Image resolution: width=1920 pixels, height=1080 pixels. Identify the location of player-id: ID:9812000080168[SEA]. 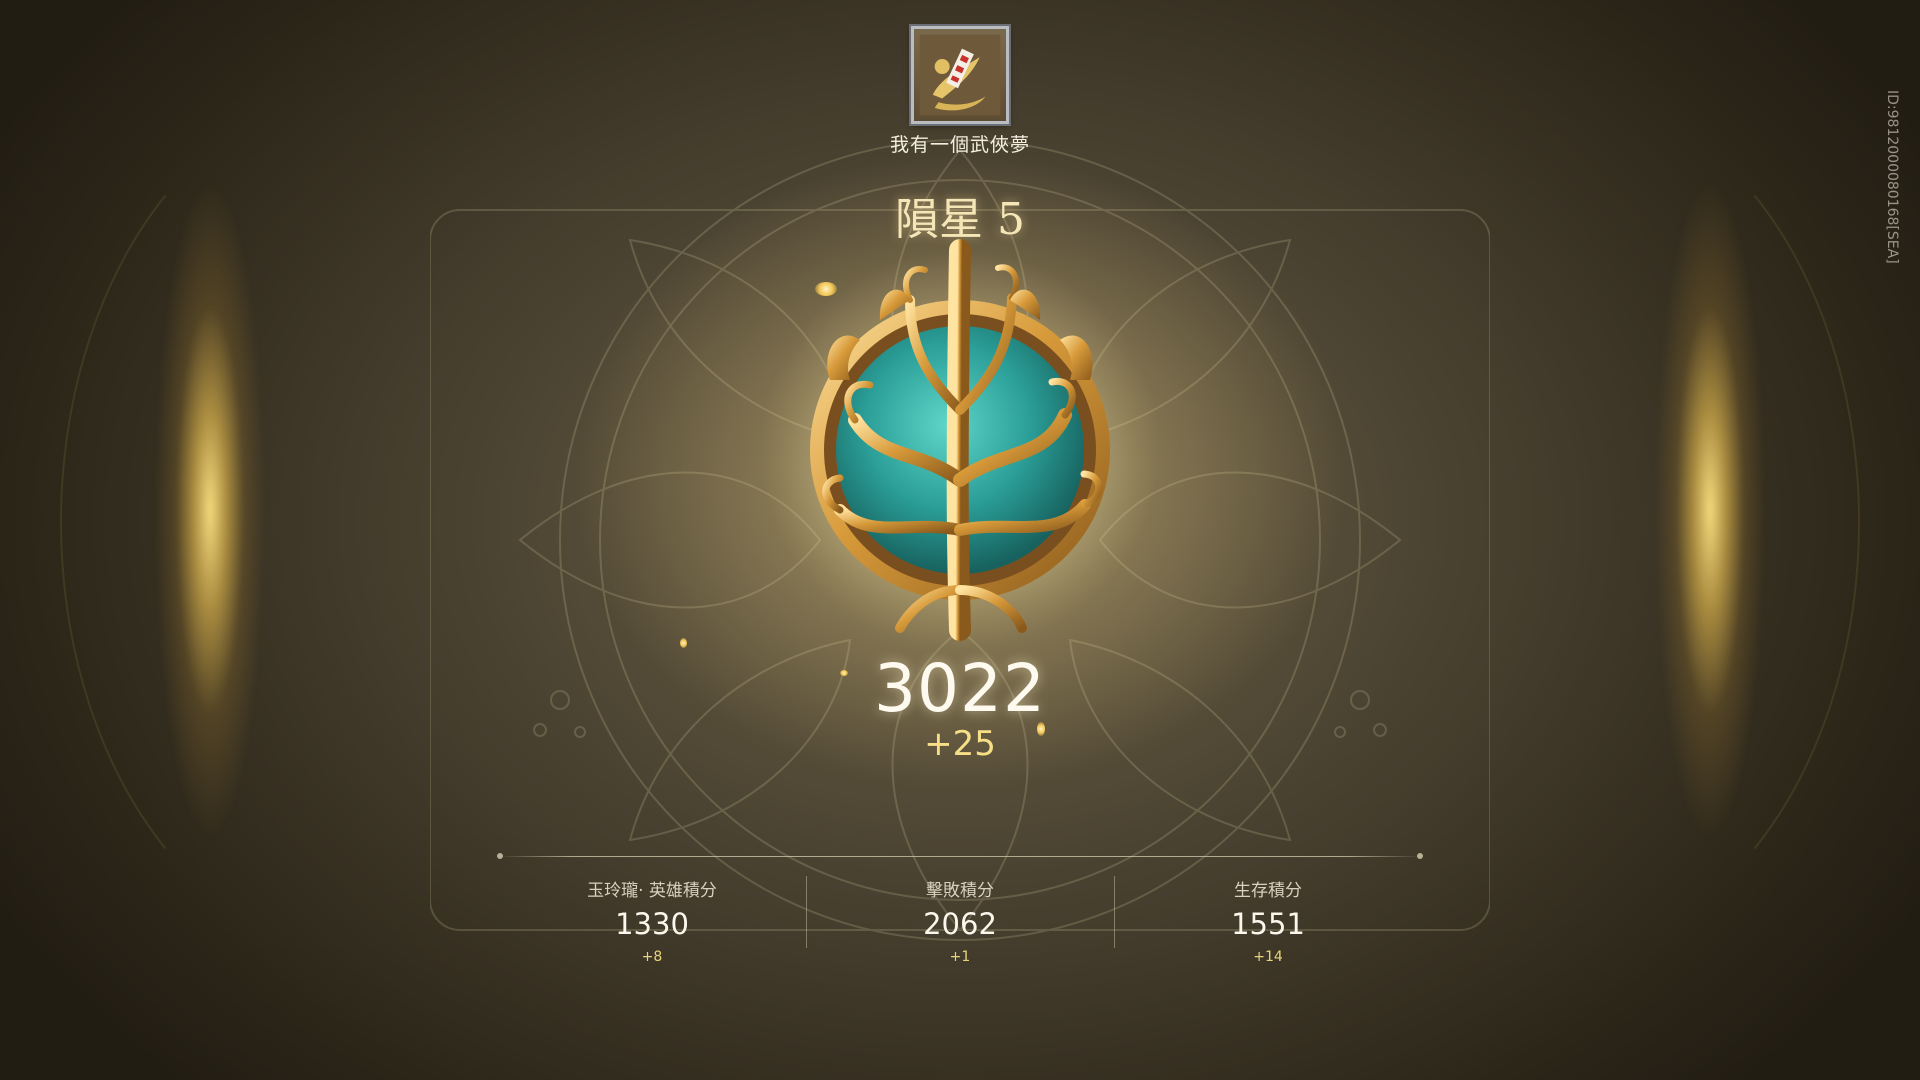
(1892, 177).